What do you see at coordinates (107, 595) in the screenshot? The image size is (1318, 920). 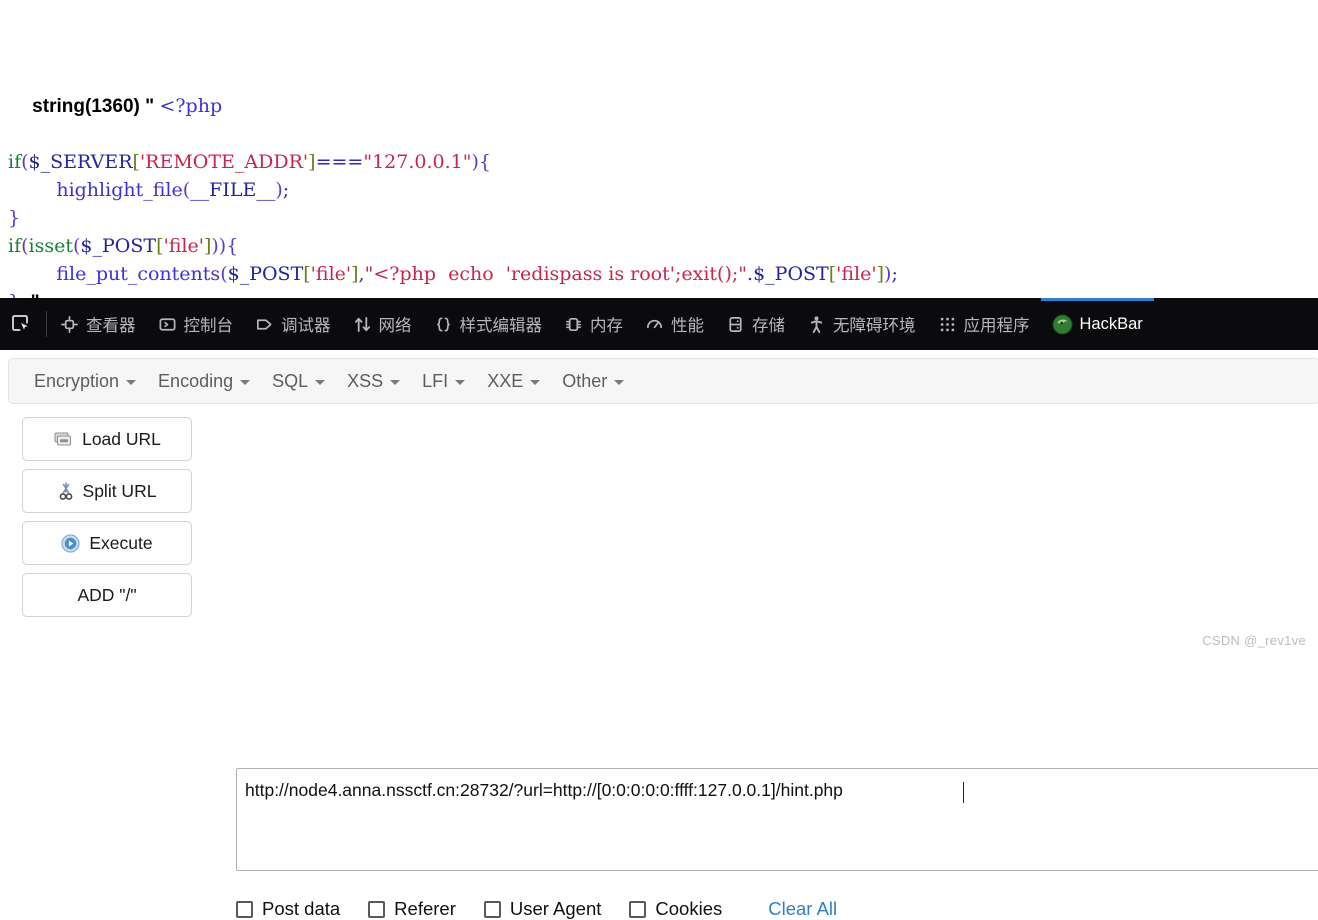 I see `hackbar-add-slash-button: ADD "/"` at bounding box center [107, 595].